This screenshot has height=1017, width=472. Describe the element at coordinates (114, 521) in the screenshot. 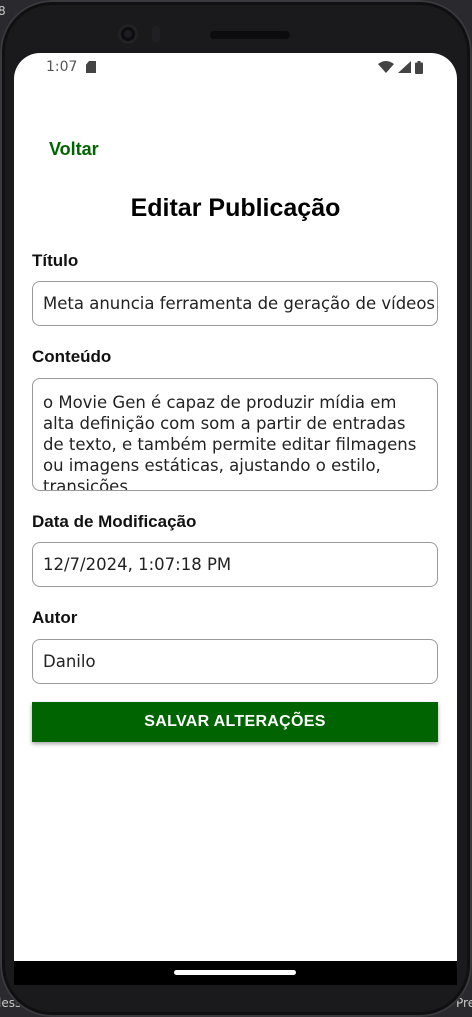

I see `data-modificacao-label: Data de Modificação` at that location.